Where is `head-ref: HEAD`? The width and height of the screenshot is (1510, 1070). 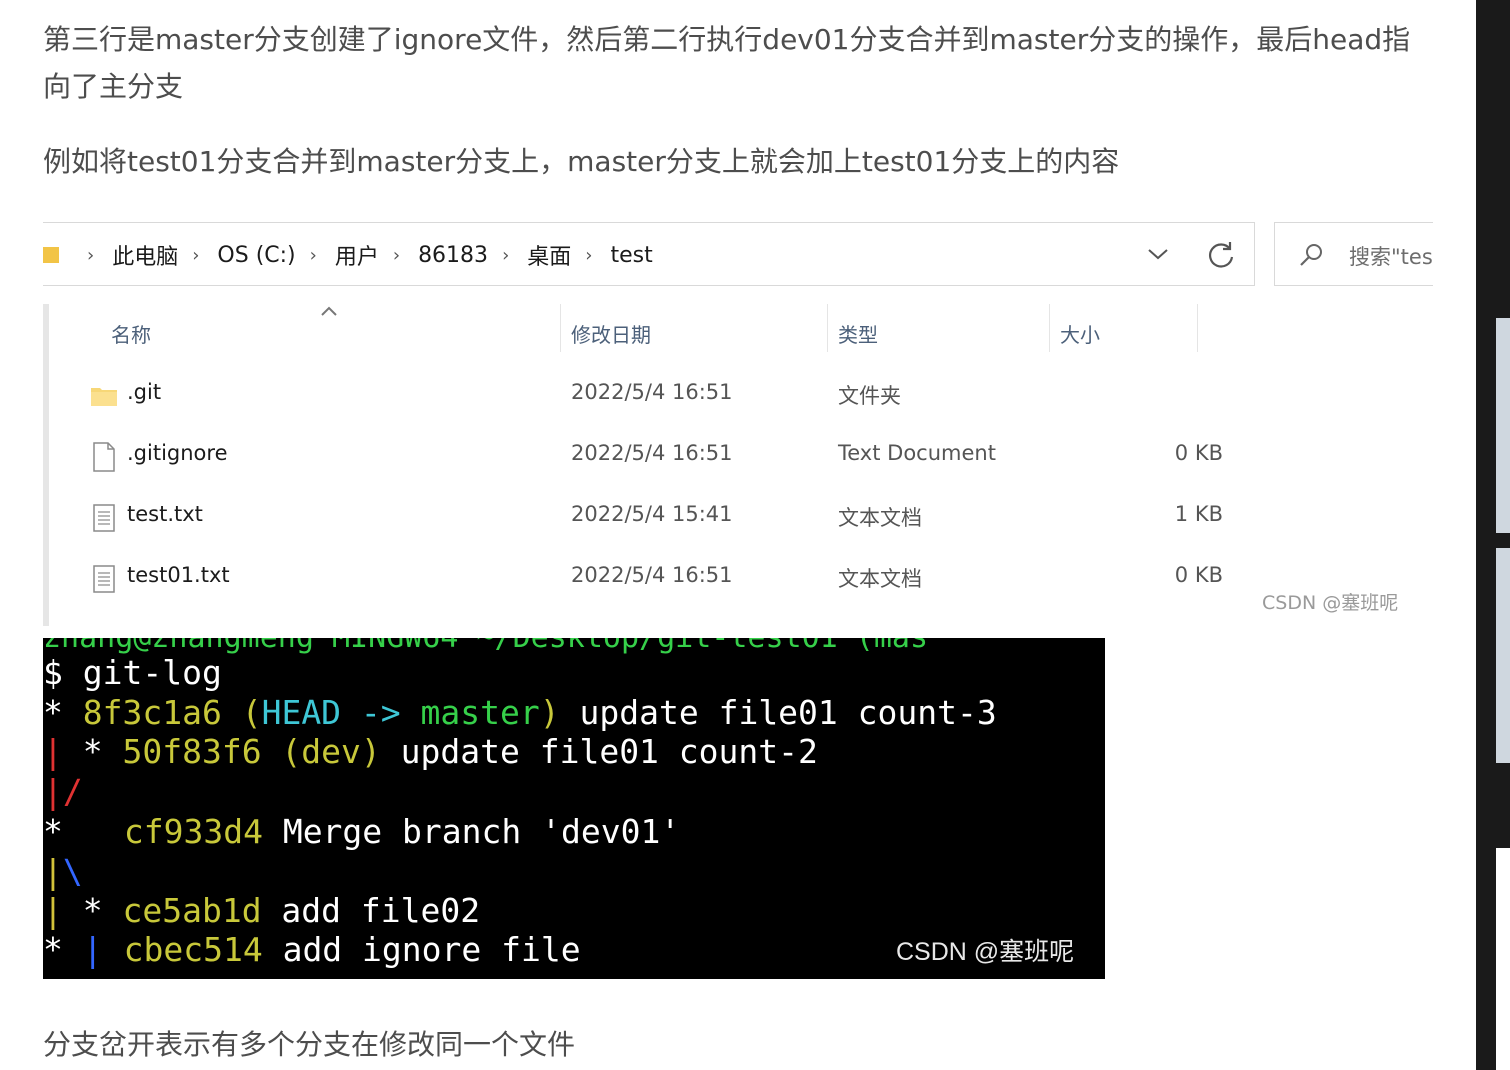
head-ref: HEAD is located at coordinates (301, 712).